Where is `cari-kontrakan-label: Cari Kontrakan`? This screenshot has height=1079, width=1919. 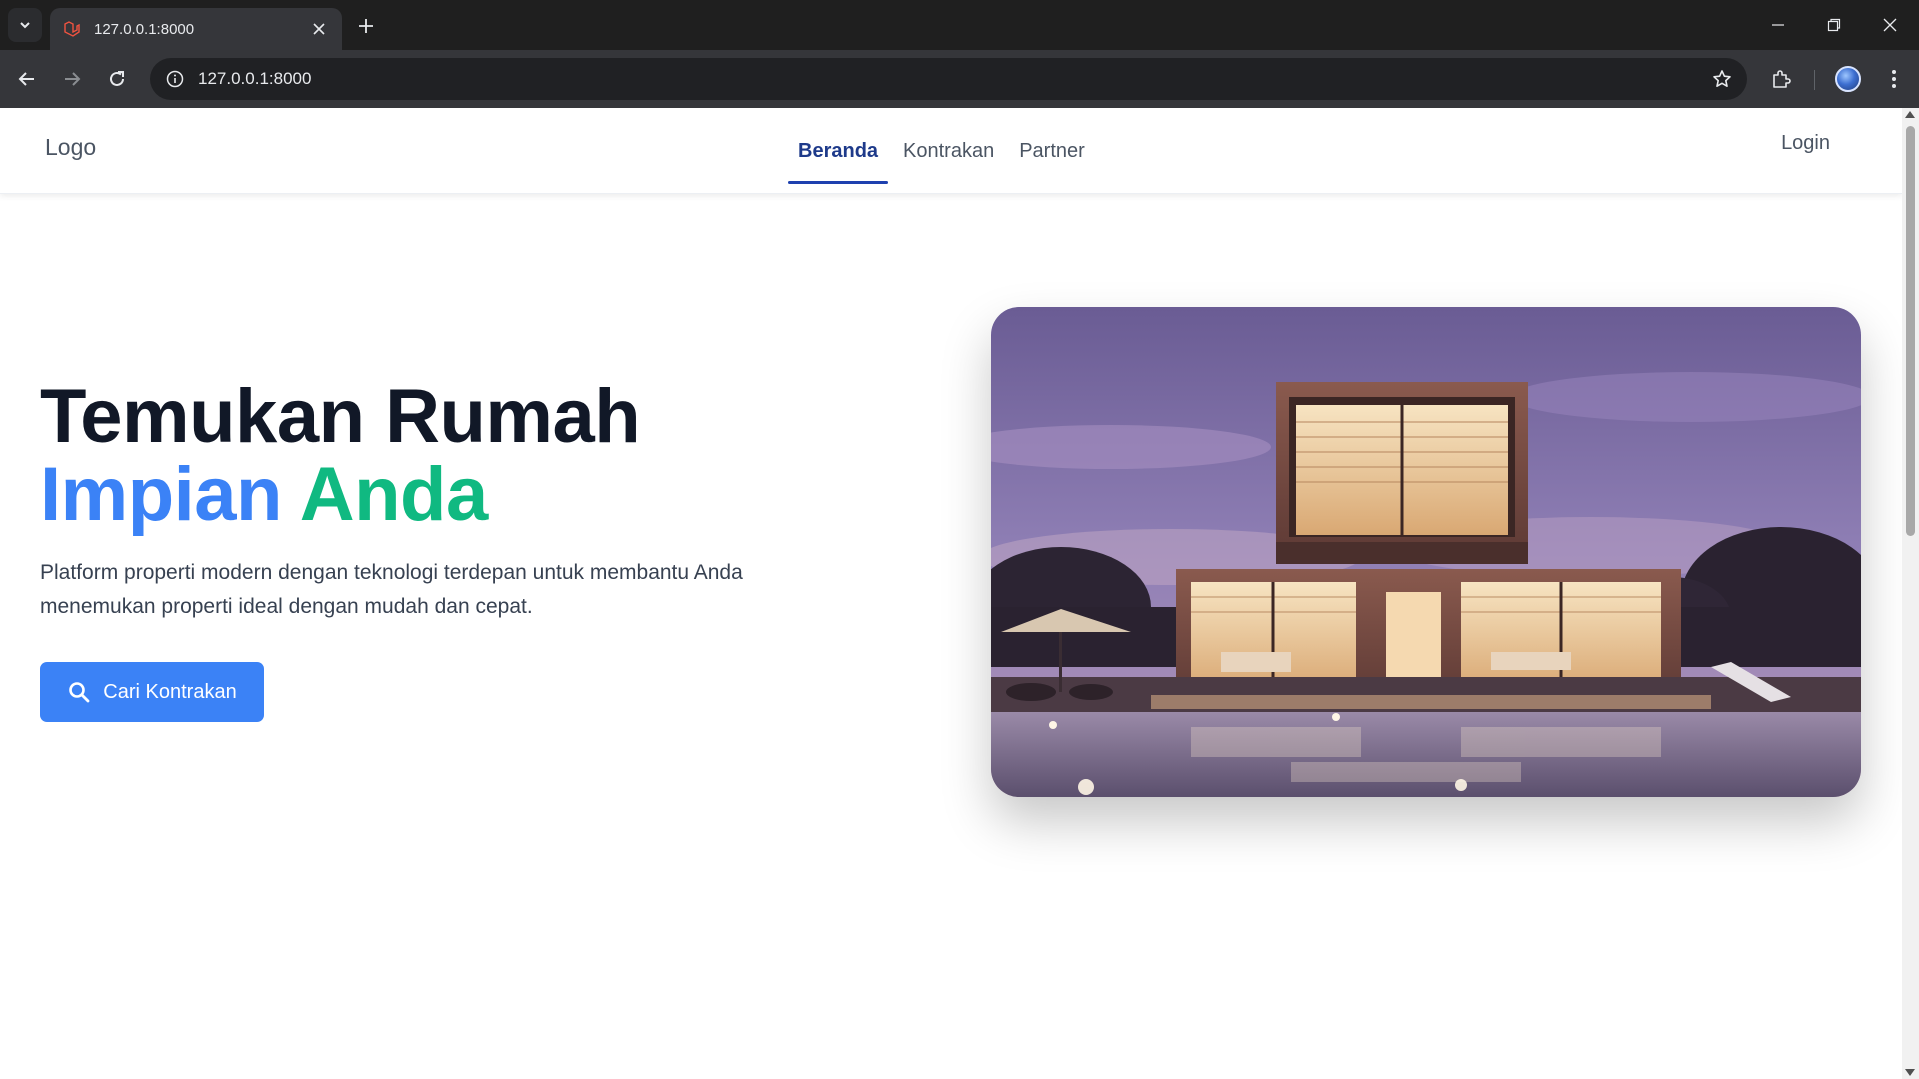 cari-kontrakan-label: Cari Kontrakan is located at coordinates (170, 691).